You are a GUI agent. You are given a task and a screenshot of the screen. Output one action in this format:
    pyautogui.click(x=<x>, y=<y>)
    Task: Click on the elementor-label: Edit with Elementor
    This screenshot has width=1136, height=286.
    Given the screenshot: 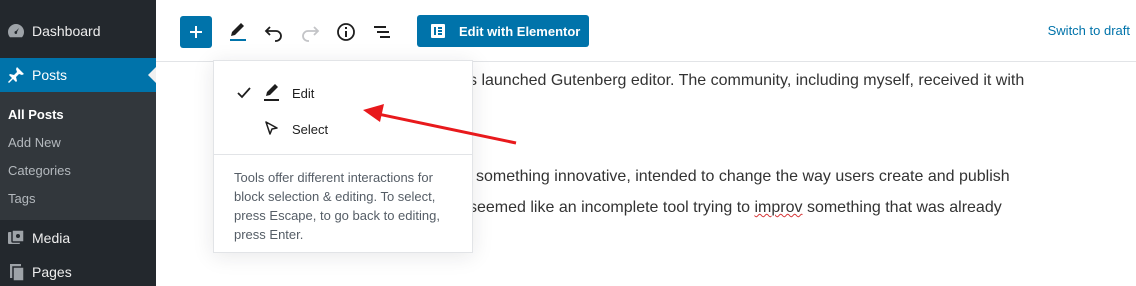 What is the action you would take?
    pyautogui.click(x=520, y=31)
    